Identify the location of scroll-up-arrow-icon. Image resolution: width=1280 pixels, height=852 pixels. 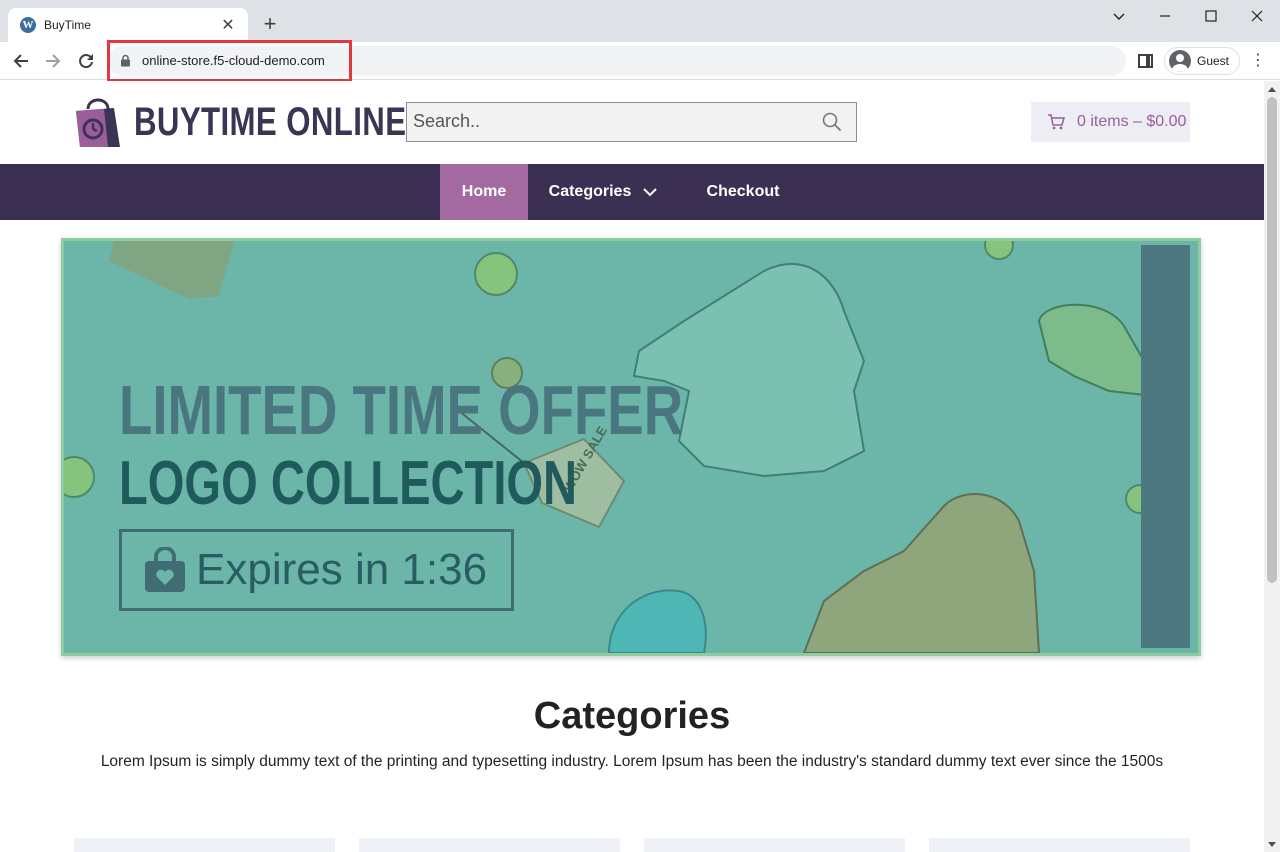
(1272, 89).